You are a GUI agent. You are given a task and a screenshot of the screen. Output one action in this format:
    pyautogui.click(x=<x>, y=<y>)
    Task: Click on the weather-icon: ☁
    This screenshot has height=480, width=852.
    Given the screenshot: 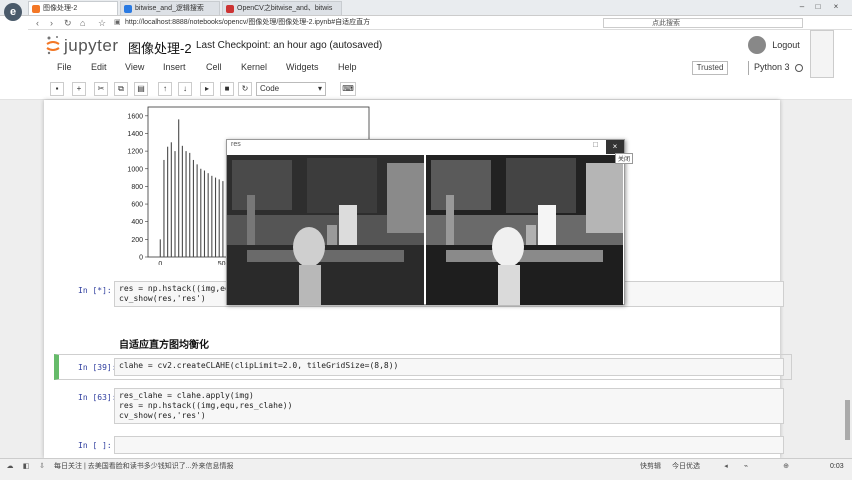 What is the action you would take?
    pyautogui.click(x=10, y=467)
    